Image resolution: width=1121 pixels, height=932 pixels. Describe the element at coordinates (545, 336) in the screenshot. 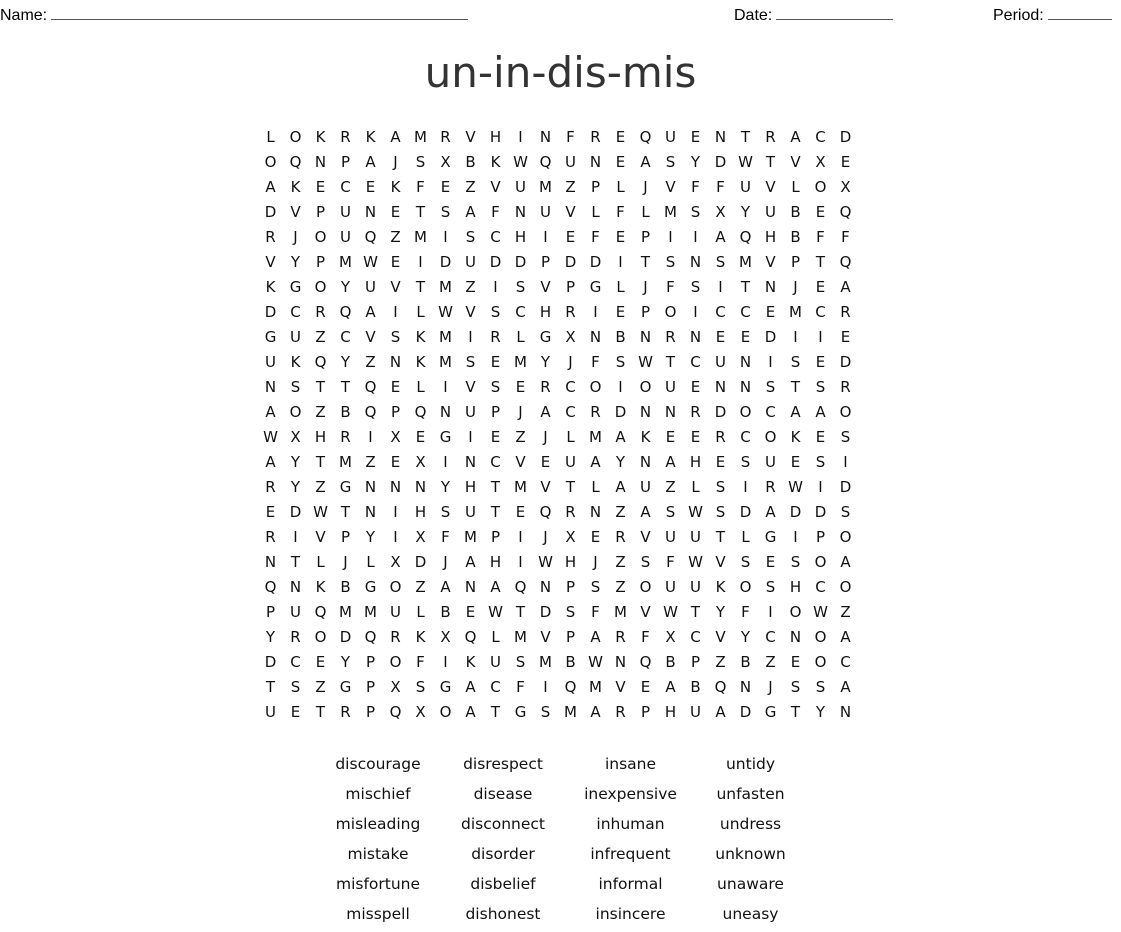

I see `grid-letter: G` at that location.